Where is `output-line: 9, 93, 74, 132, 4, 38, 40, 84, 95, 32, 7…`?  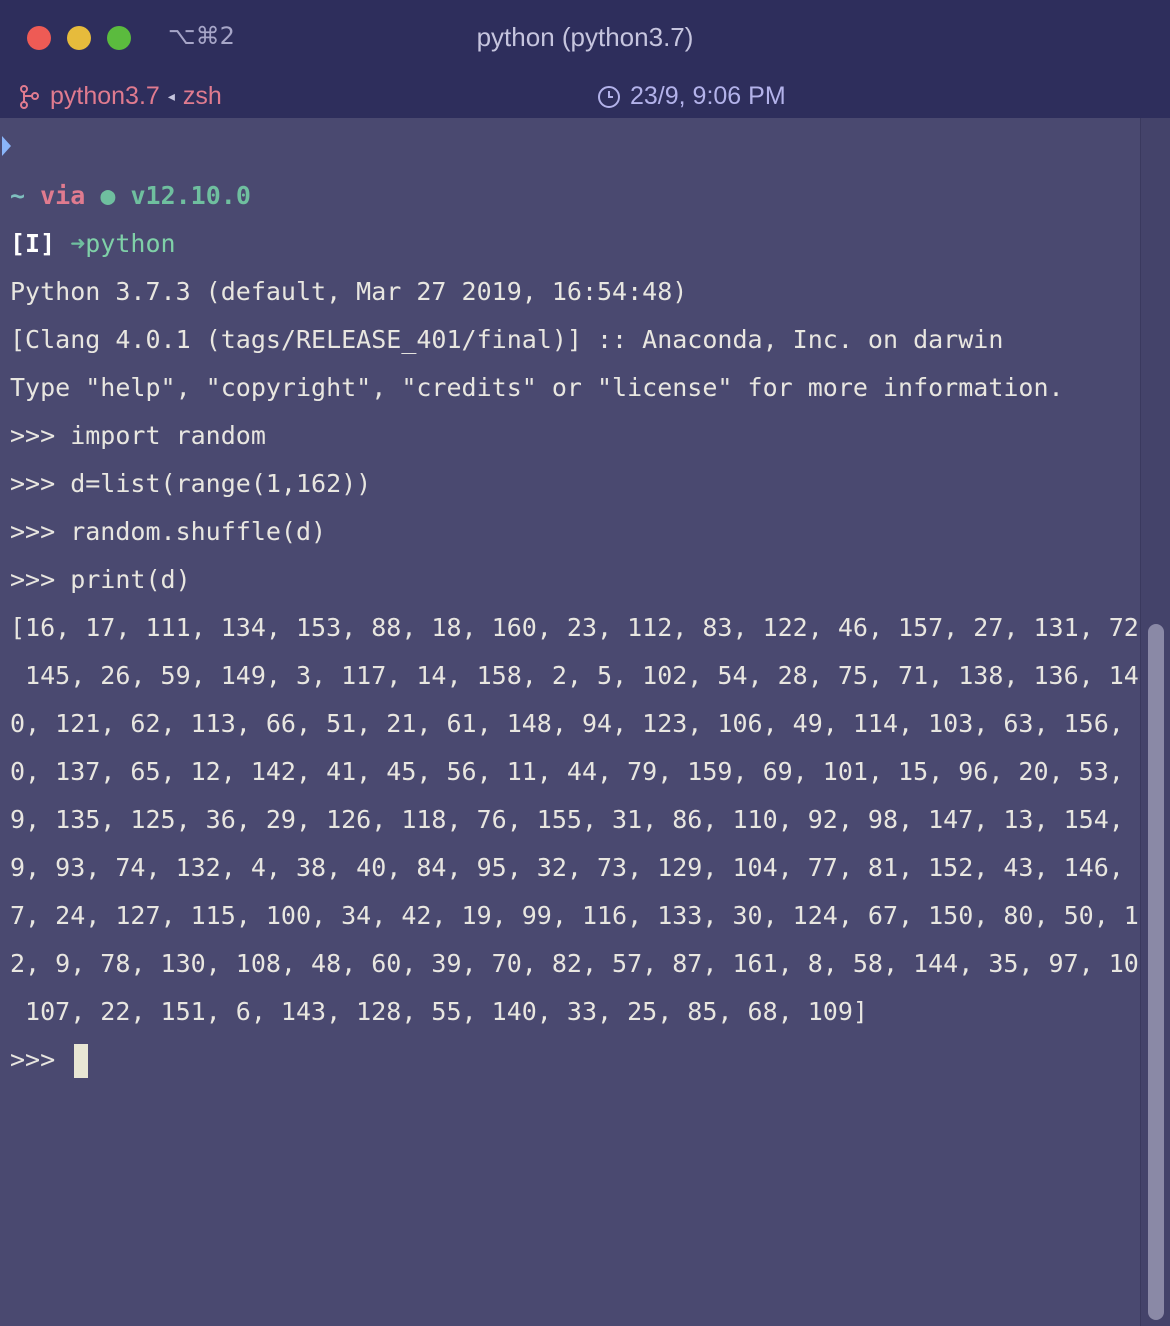
output-line: 9, 93, 74, 132, 4, 38, 40, 84, 95, 32, 7… is located at coordinates (590, 867).